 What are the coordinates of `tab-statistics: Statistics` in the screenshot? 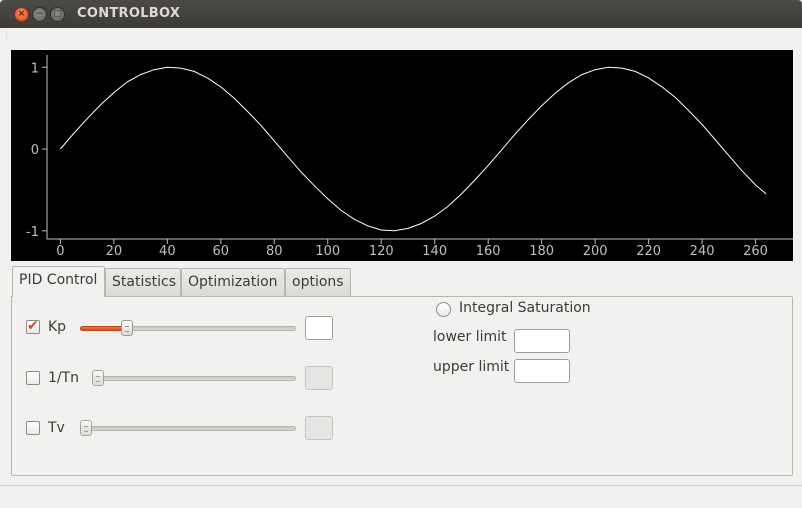 It's located at (143, 282).